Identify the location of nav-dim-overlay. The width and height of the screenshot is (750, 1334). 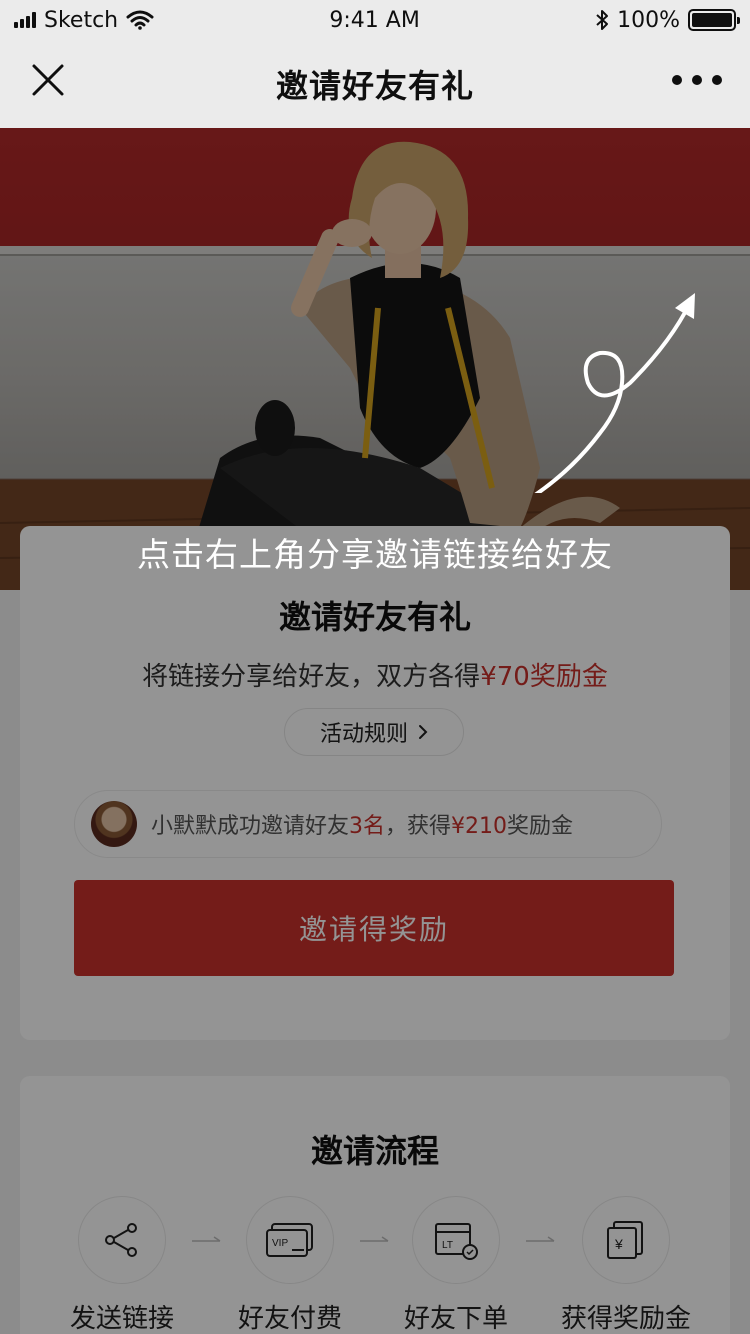
(375, 64).